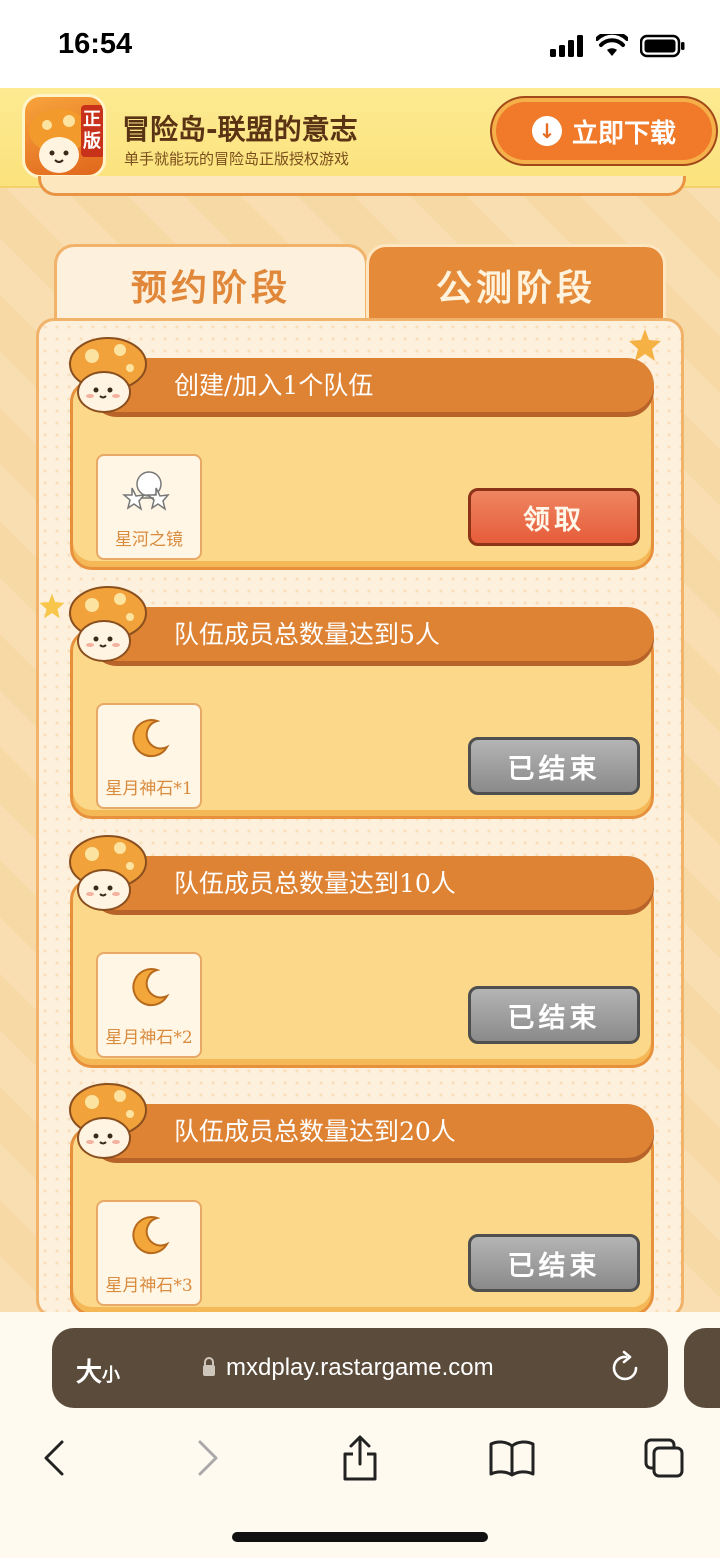 The image size is (720, 1558). Describe the element at coordinates (149, 789) in the screenshot. I see `reward-label: 星月神石*1` at that location.